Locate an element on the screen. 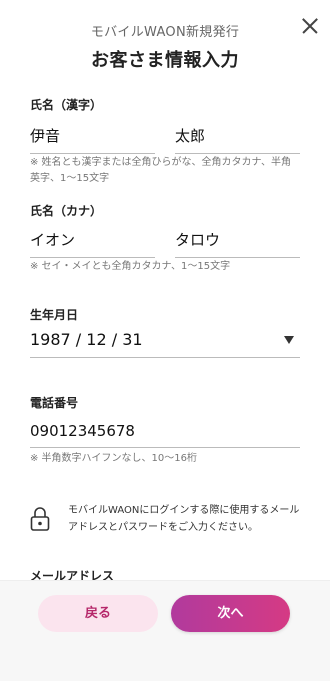 The width and height of the screenshot is (330, 681). birthdate-label: 生年月日 is located at coordinates (54, 315).